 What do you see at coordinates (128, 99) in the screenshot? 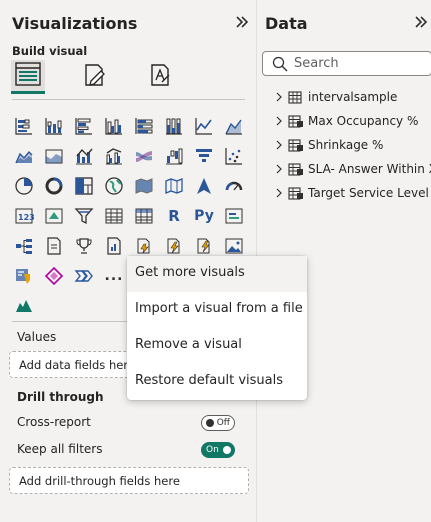
I see `tab-divider` at bounding box center [128, 99].